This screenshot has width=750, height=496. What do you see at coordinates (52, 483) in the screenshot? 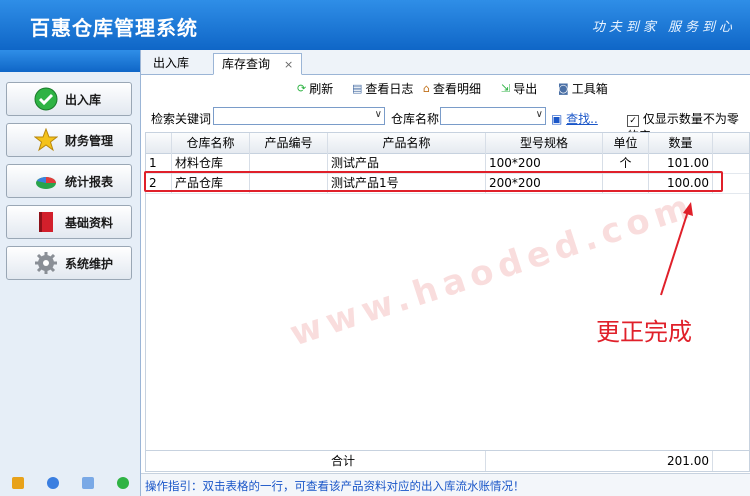
I see `clock-icon` at bounding box center [52, 483].